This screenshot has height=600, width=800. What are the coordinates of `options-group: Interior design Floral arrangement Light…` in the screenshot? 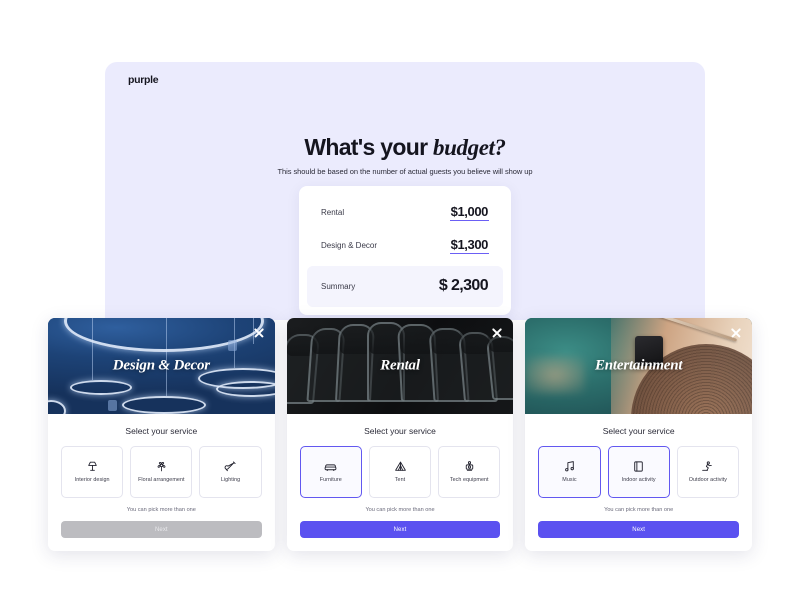 It's located at (161, 472).